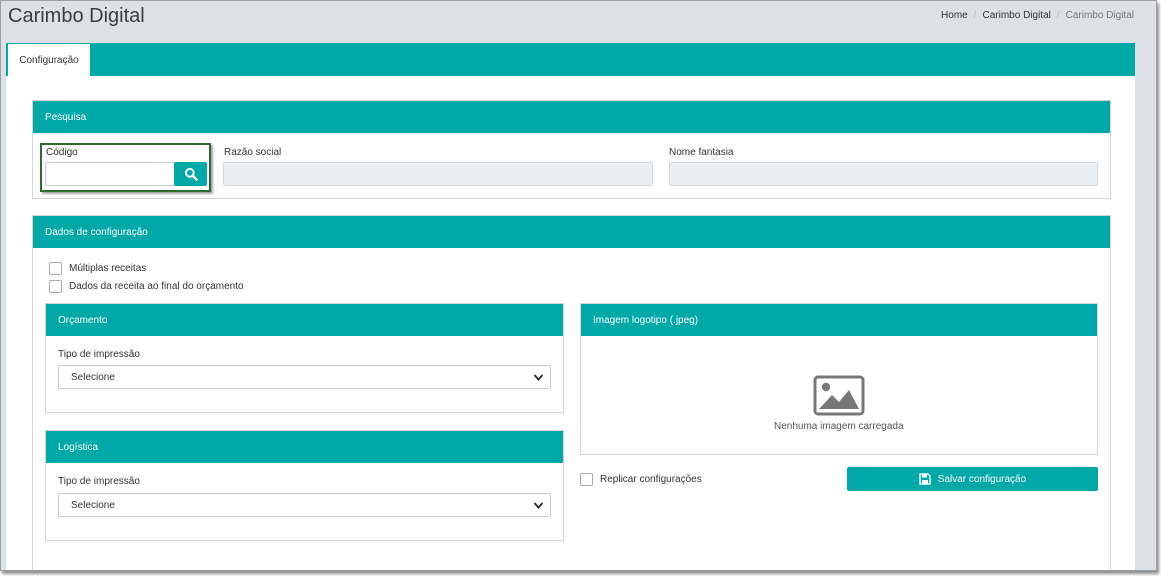 The height and width of the screenshot is (576, 1161). I want to click on tab-configuracao: Configuração, so click(49, 60).